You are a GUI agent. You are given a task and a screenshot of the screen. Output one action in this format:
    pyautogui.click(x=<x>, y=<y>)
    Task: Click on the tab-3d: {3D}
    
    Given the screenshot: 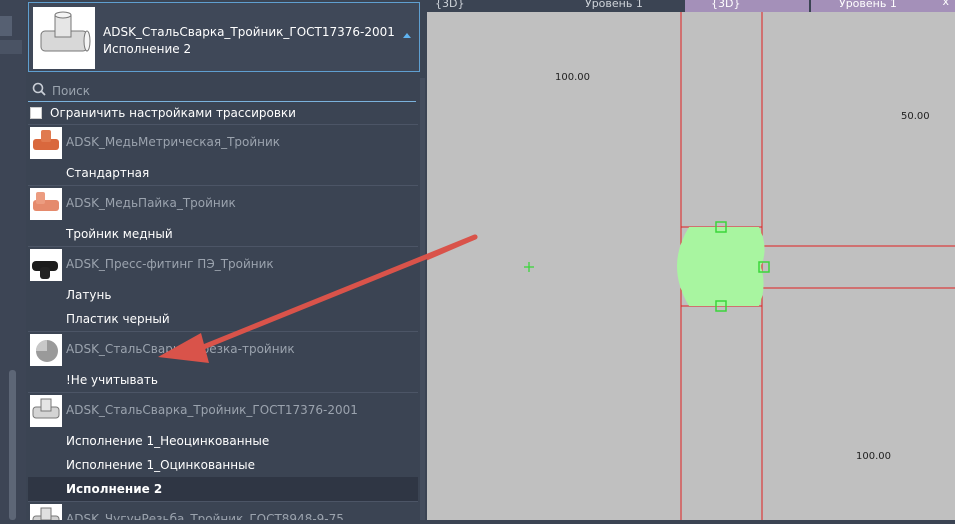 What is the action you would take?
    pyautogui.click(x=495, y=6)
    